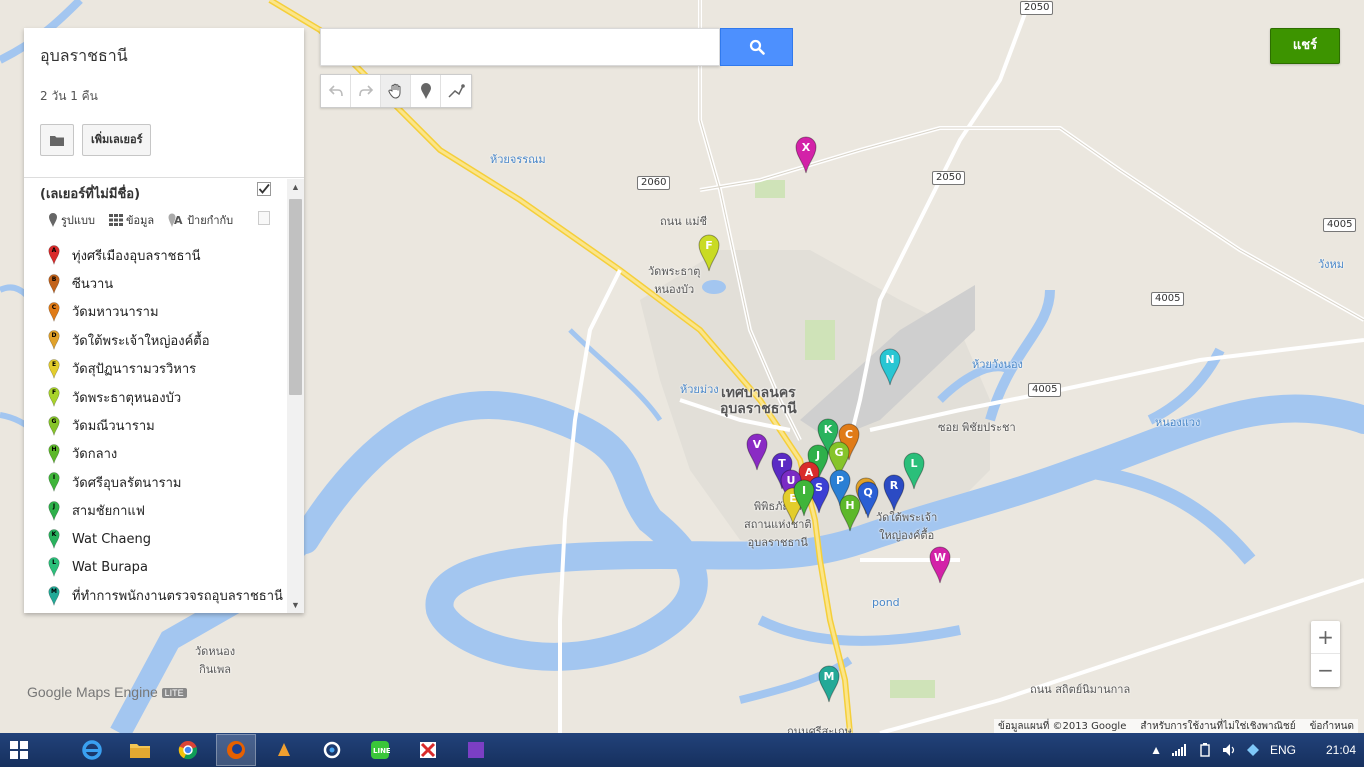 This screenshot has height=767, width=1364. I want to click on layer-title: (เลเยอร์ที่ไม่มีชื่อ), so click(90, 193).